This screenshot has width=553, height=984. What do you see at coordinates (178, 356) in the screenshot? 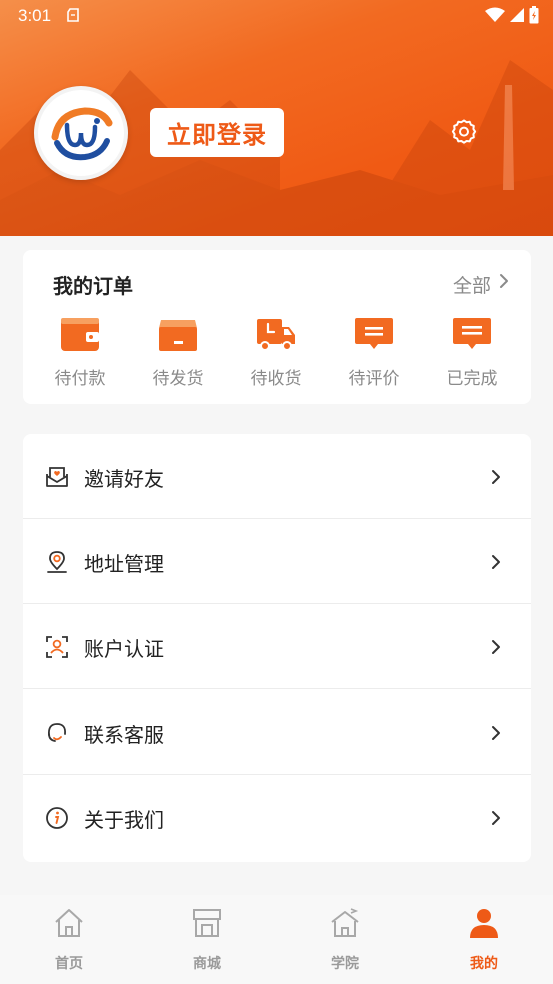
I see `order-pending-shipment: 待发货` at bounding box center [178, 356].